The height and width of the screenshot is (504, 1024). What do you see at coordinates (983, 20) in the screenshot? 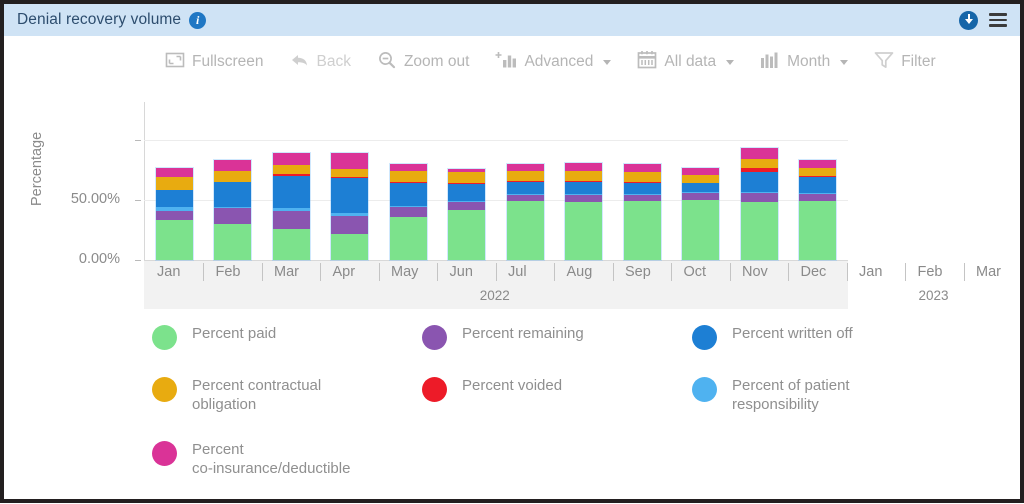
I see `titlebar-actions` at bounding box center [983, 20].